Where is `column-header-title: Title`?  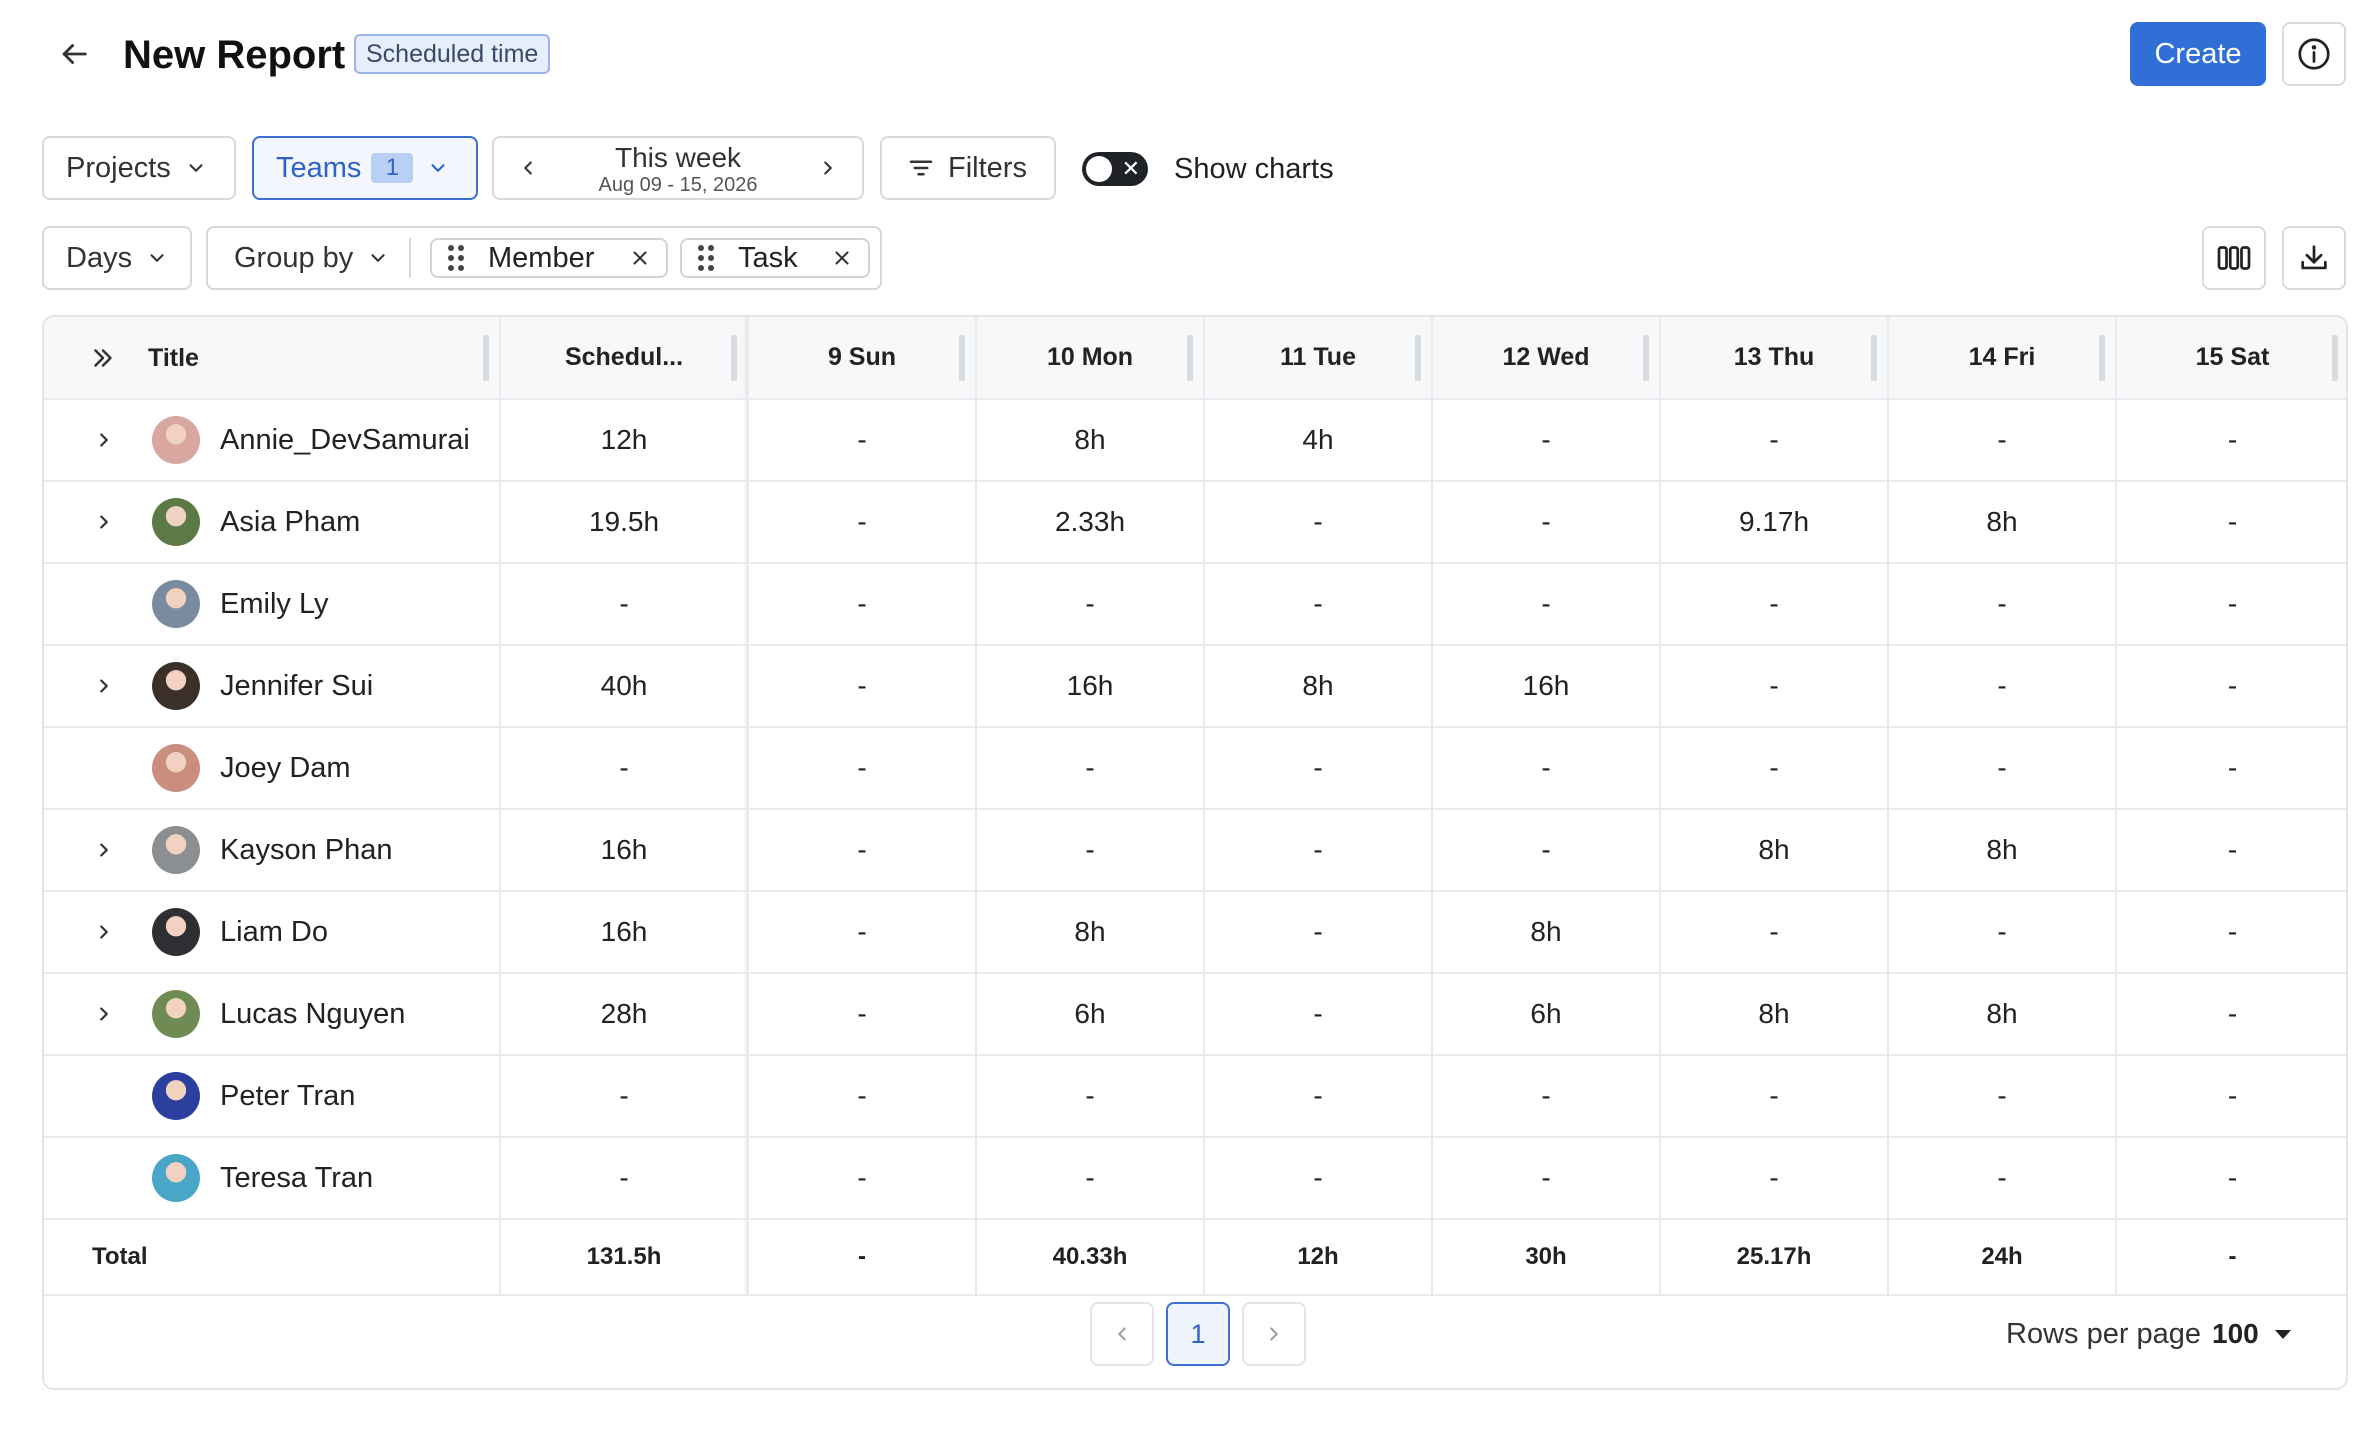
column-header-title: Title is located at coordinates (272, 358).